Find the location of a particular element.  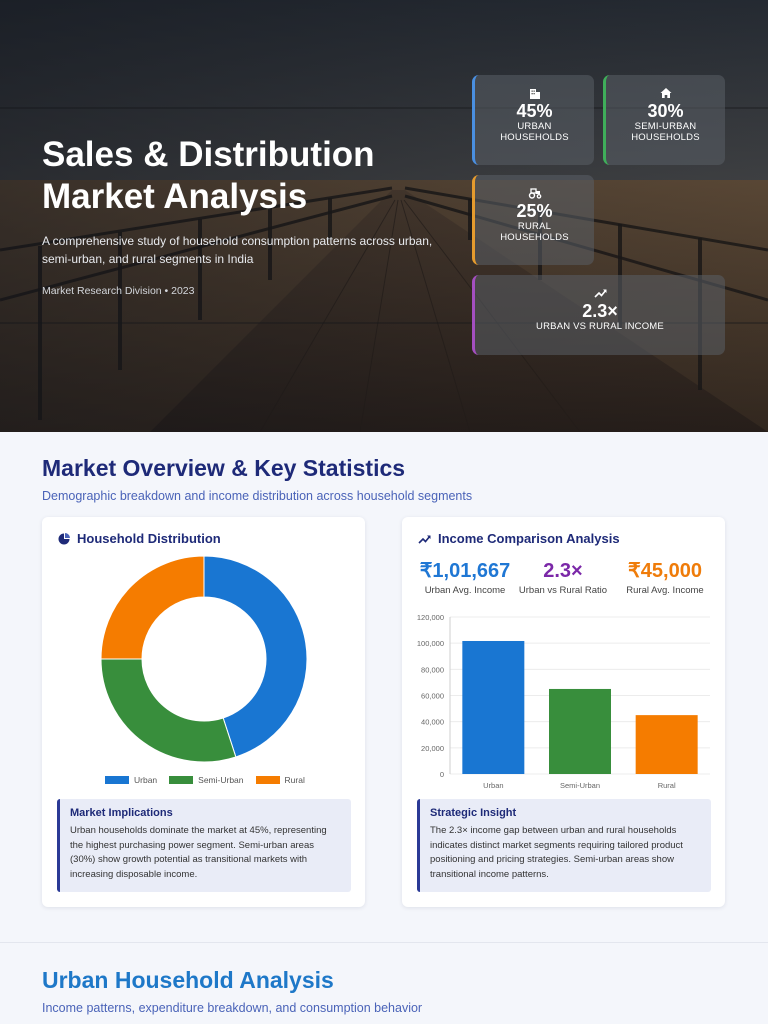

chart-legend: Urban Semi-Urban Rural is located at coordinates (205, 780).